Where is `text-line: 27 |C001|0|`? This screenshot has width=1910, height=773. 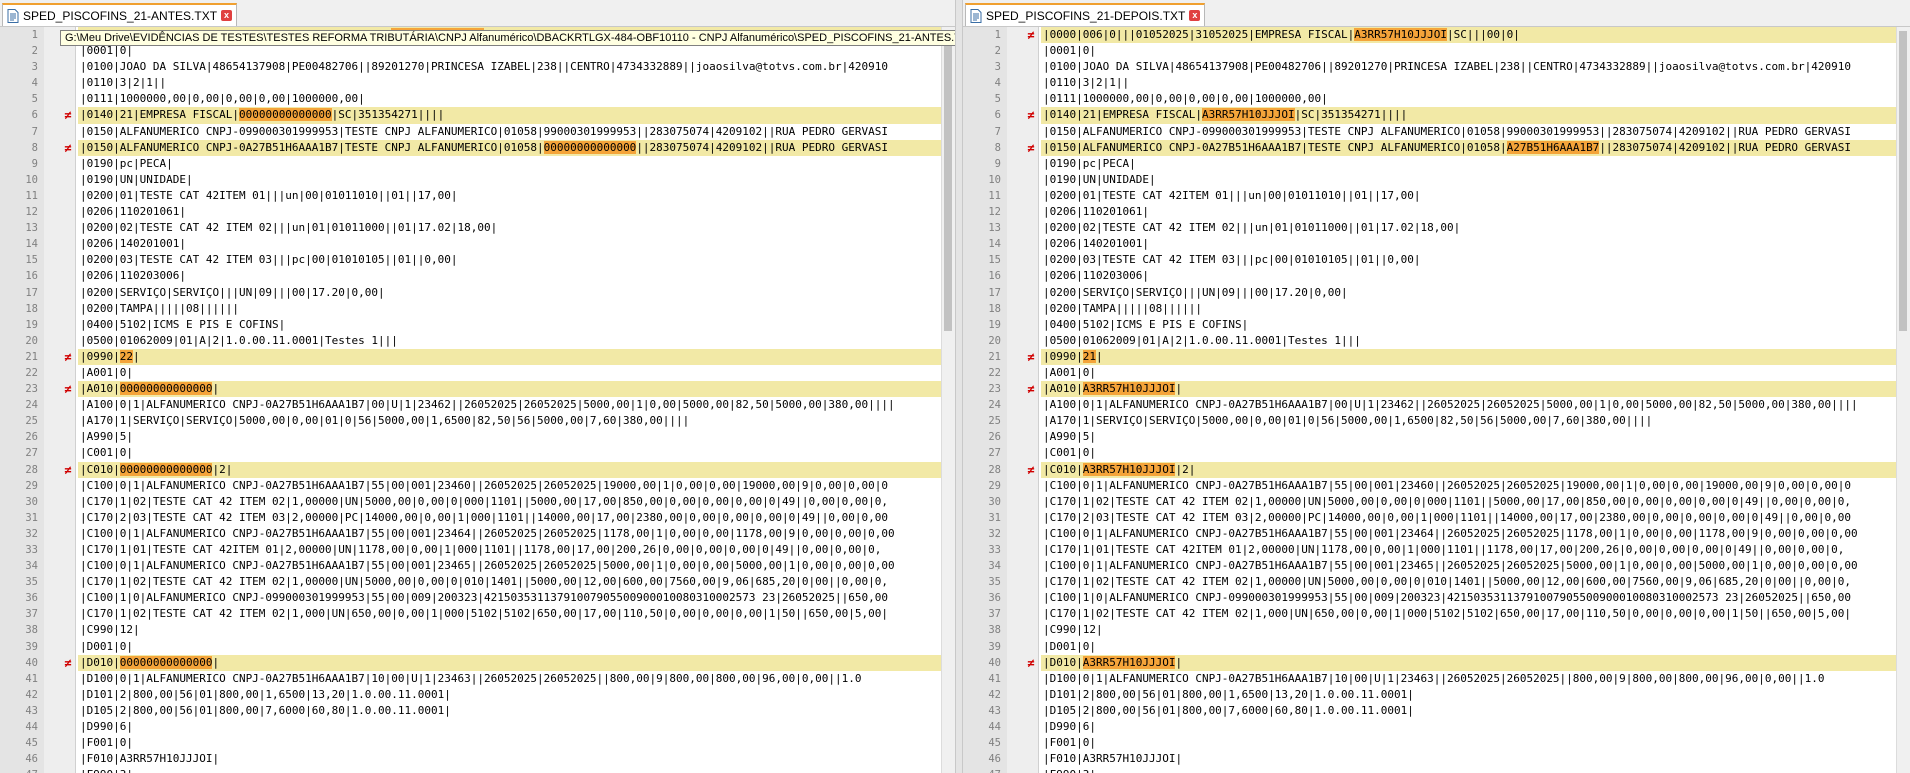 text-line: 27 |C001|0| is located at coordinates (1436, 453).